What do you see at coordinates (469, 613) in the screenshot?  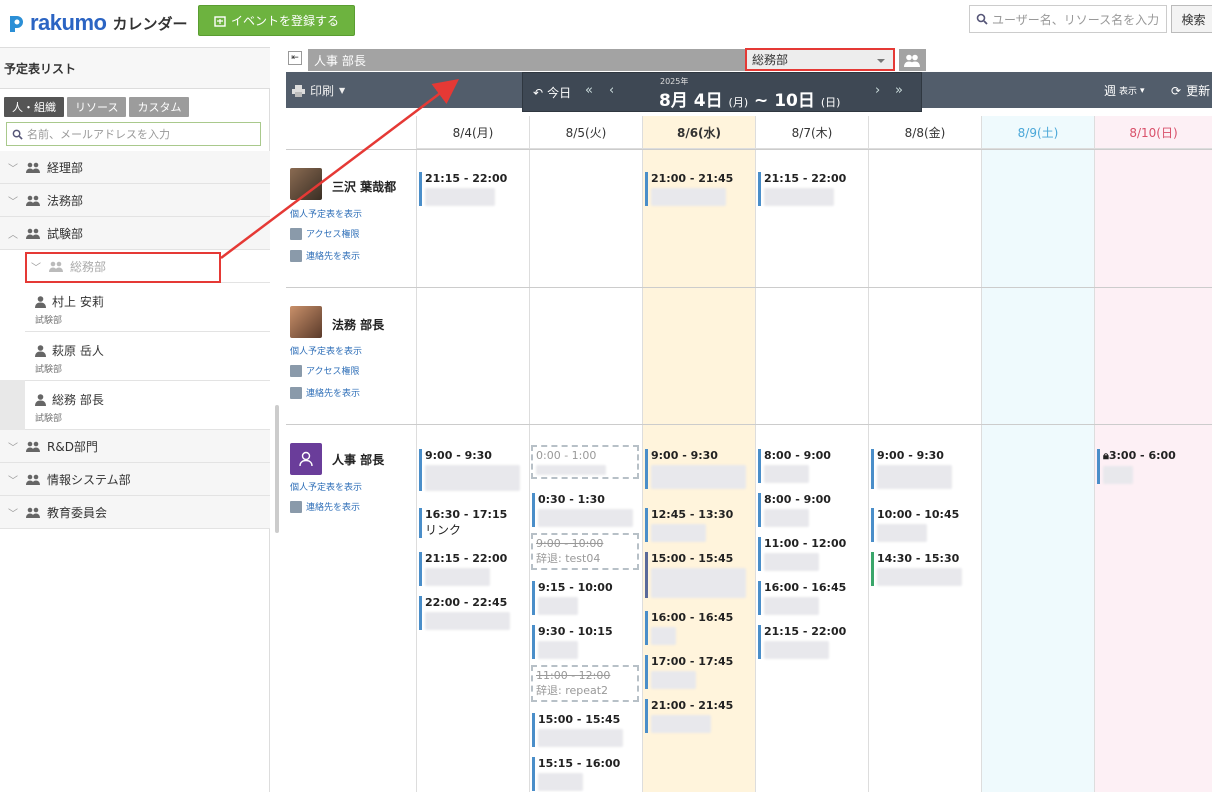 I see `event-item: 22:00 - 22:45` at bounding box center [469, 613].